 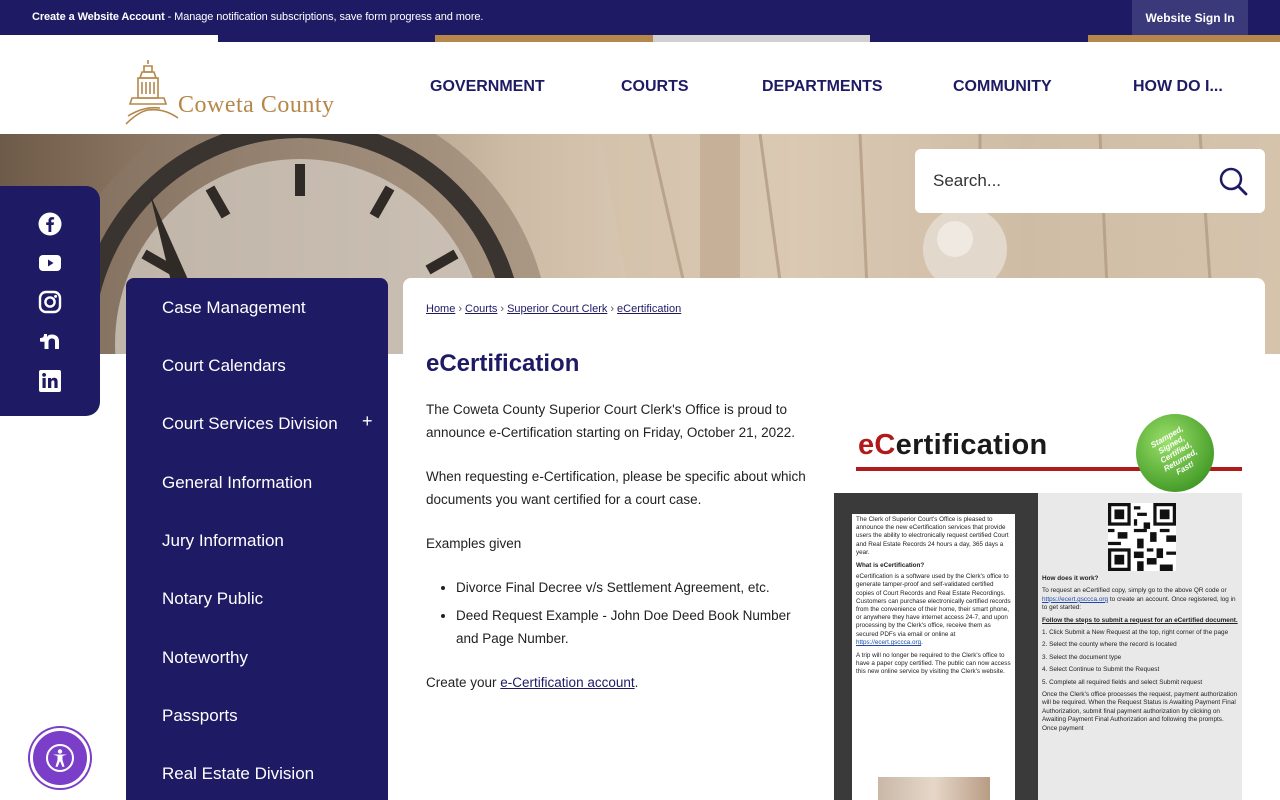 I want to click on menu-court-calendars: Court Calendars, so click(x=224, y=366).